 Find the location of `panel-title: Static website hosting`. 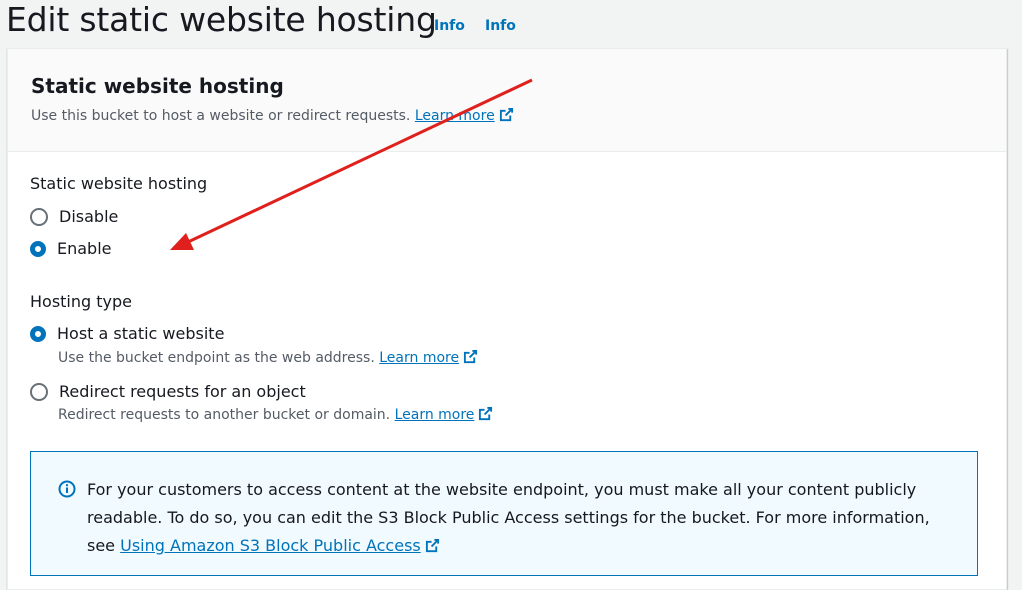

panel-title: Static website hosting is located at coordinates (157, 86).